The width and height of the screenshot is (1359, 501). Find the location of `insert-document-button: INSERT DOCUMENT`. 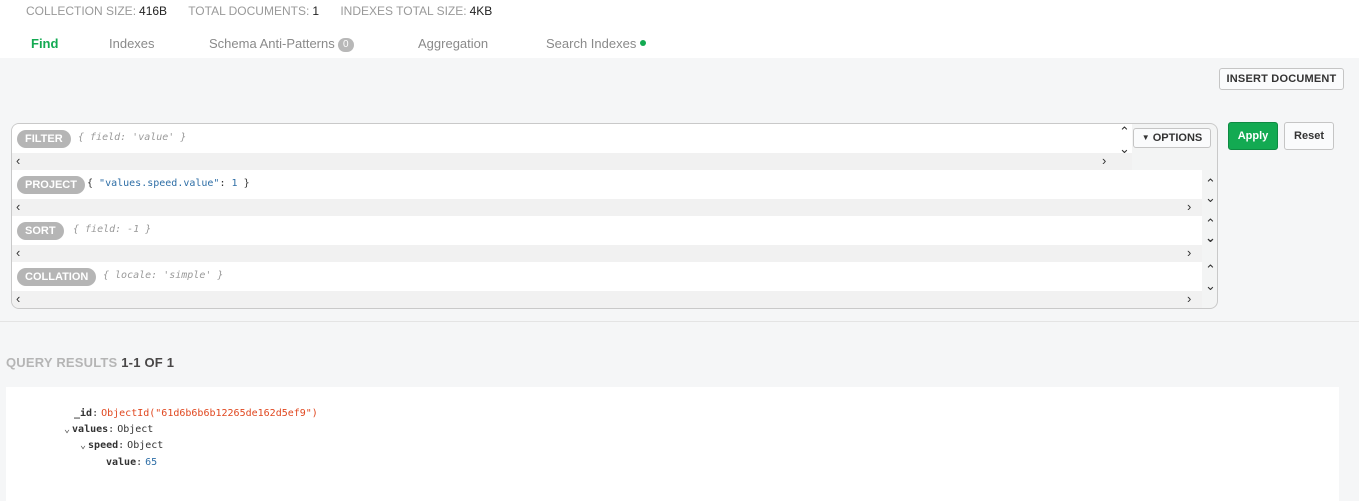

insert-document-button: INSERT DOCUMENT is located at coordinates (1281, 79).